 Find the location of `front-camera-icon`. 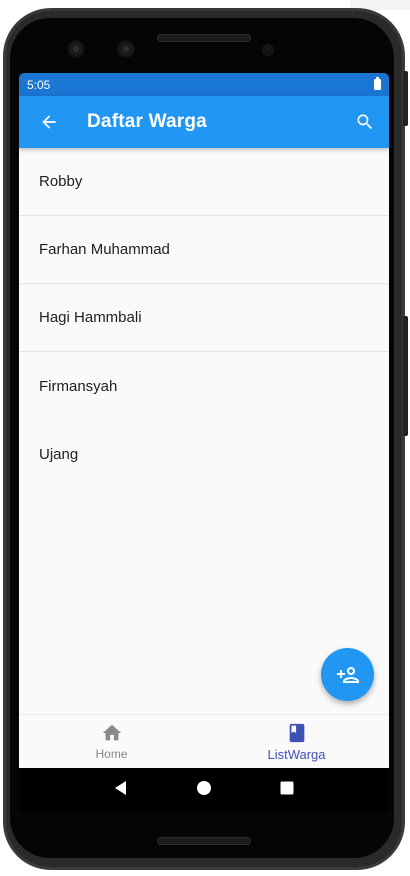

front-camera-icon is located at coordinates (76, 49).